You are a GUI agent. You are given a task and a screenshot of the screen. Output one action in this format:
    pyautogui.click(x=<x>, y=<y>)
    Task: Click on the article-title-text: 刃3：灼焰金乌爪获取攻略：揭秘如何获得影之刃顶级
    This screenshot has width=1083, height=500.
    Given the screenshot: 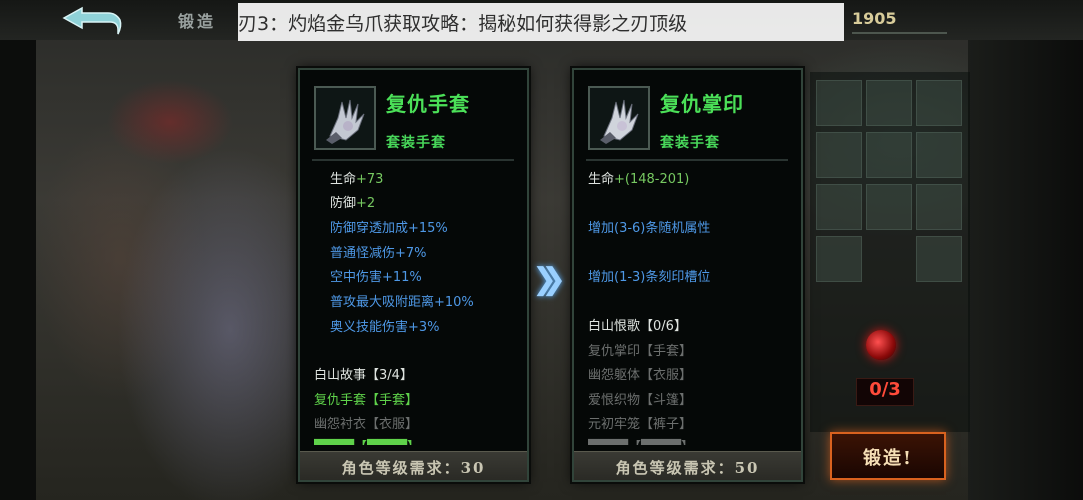 What is the action you would take?
    pyautogui.click(x=463, y=24)
    